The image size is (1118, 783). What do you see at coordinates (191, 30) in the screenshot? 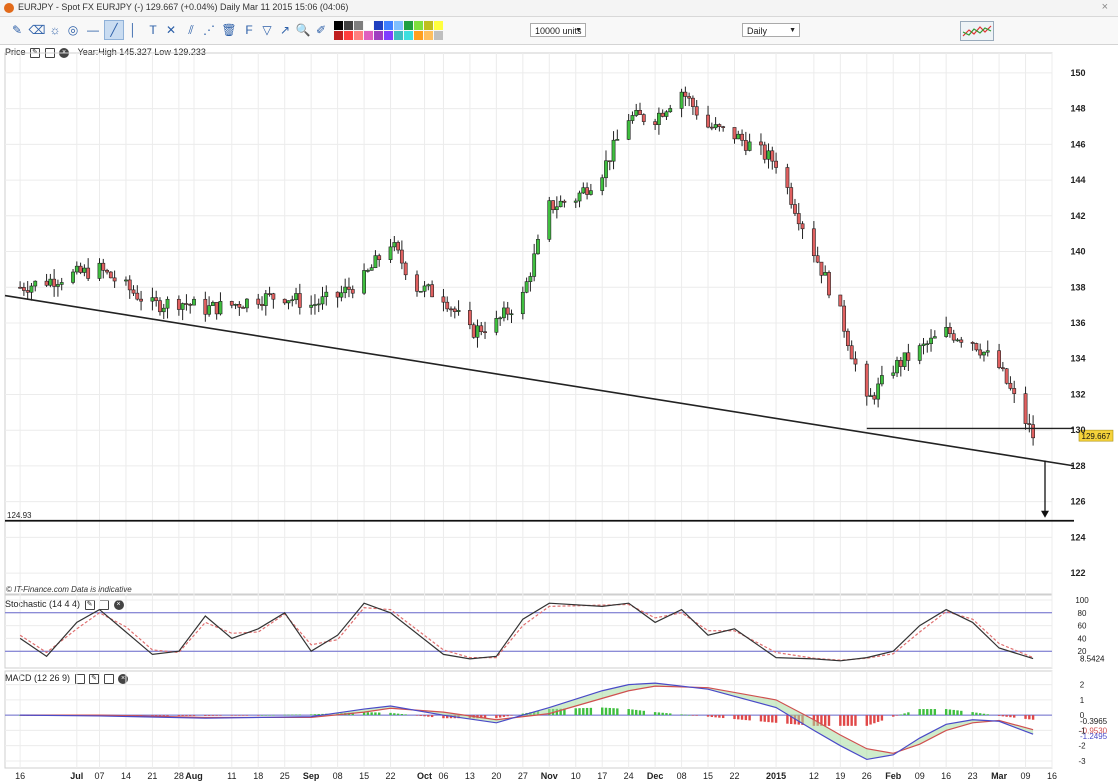
I see `parallel-icon: ⫽` at bounding box center [191, 30].